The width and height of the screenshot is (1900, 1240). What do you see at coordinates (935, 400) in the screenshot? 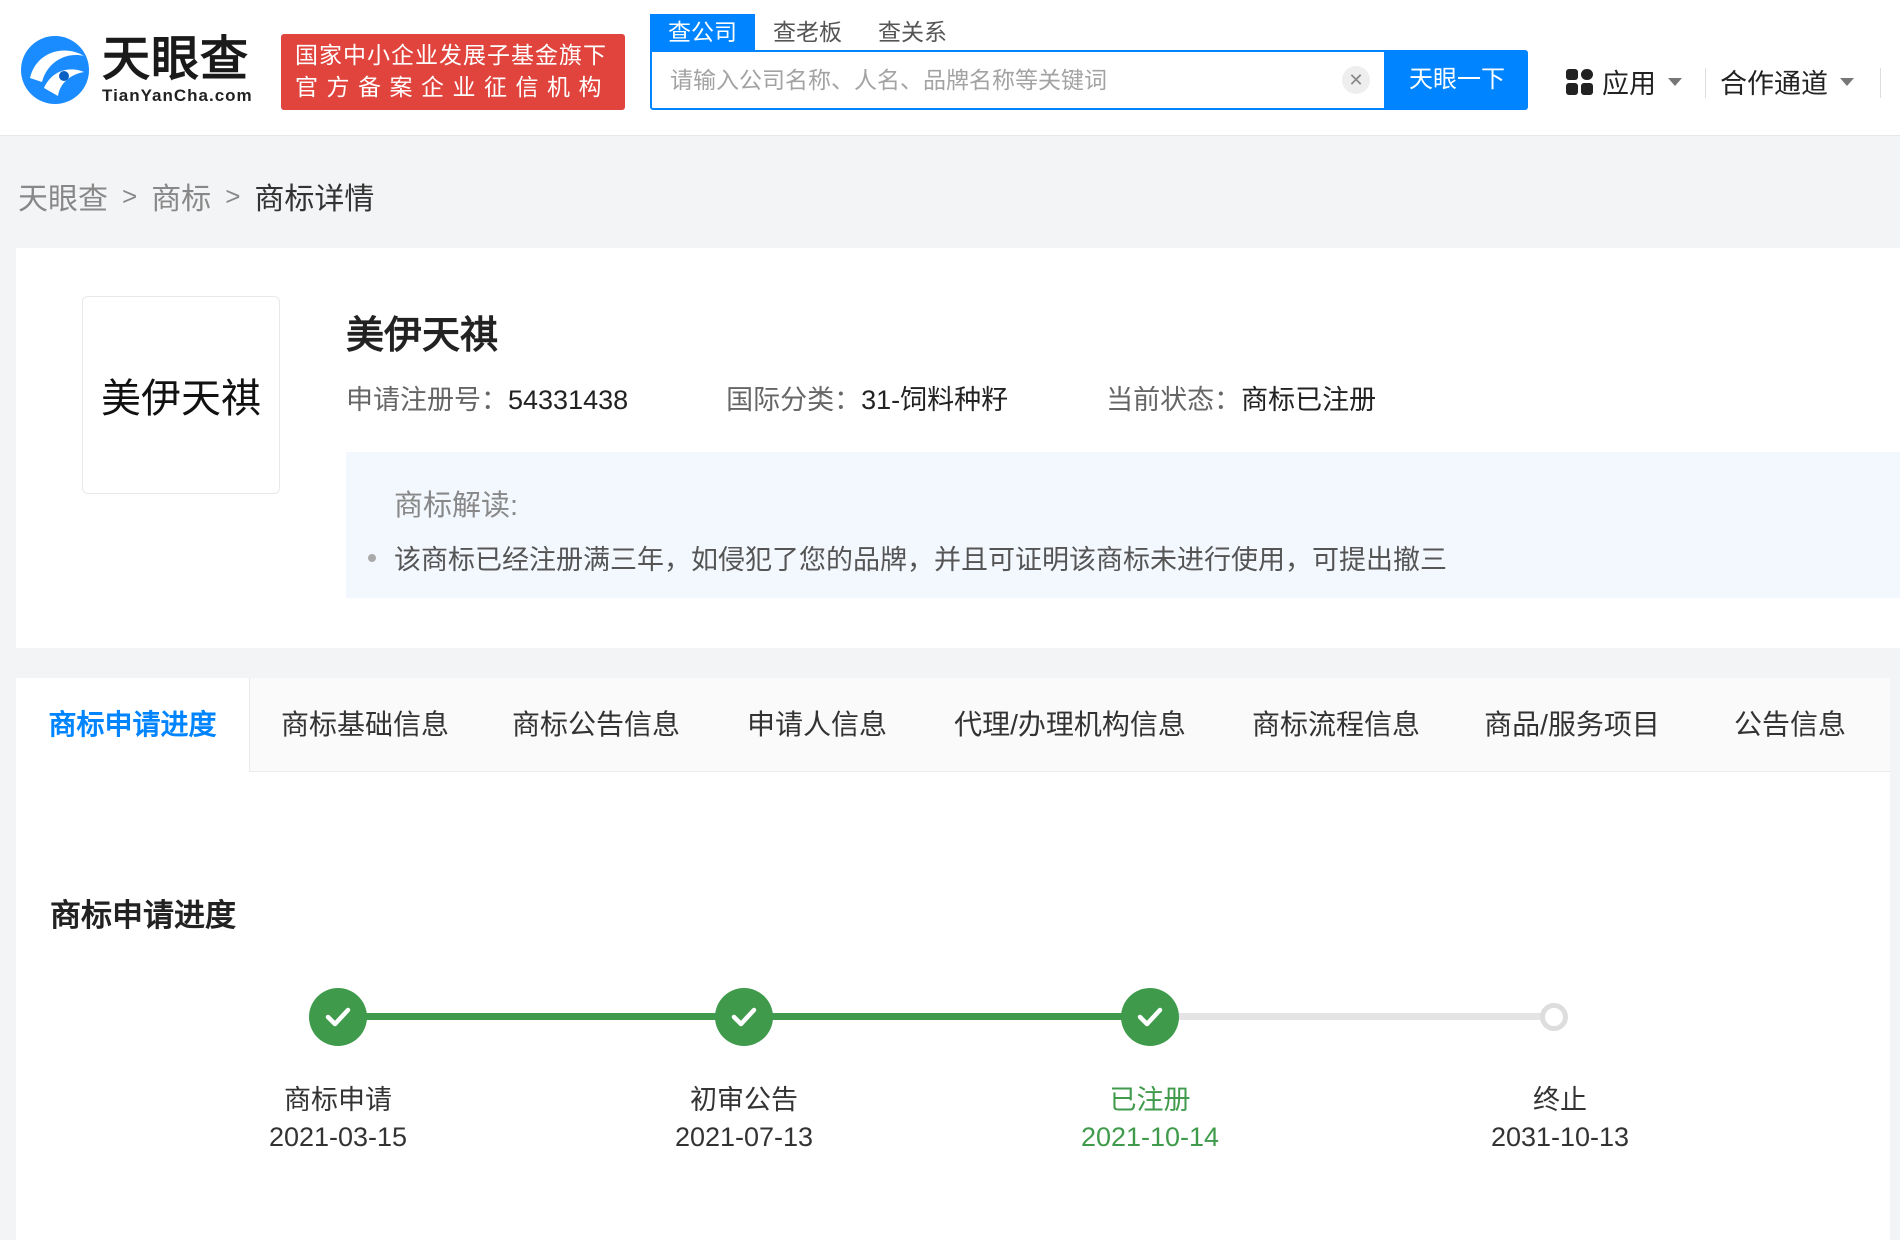
I see `intl-class-value: 31-饲料种籽` at bounding box center [935, 400].